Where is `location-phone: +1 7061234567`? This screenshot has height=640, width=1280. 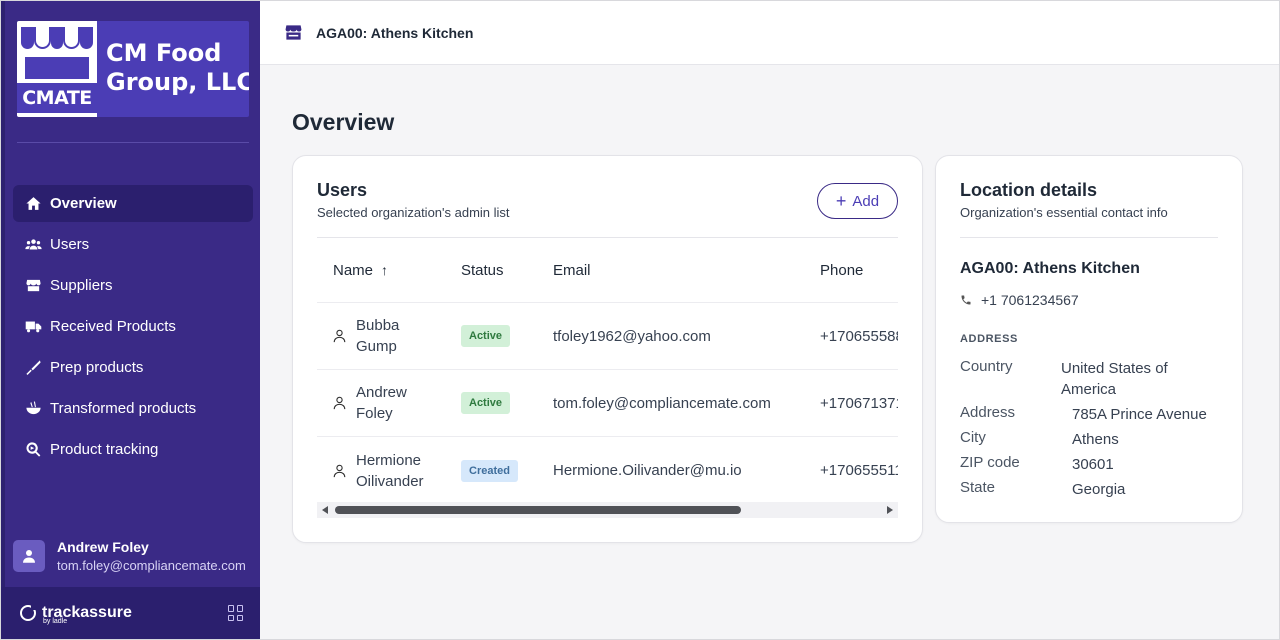 location-phone: +1 7061234567 is located at coordinates (1019, 300).